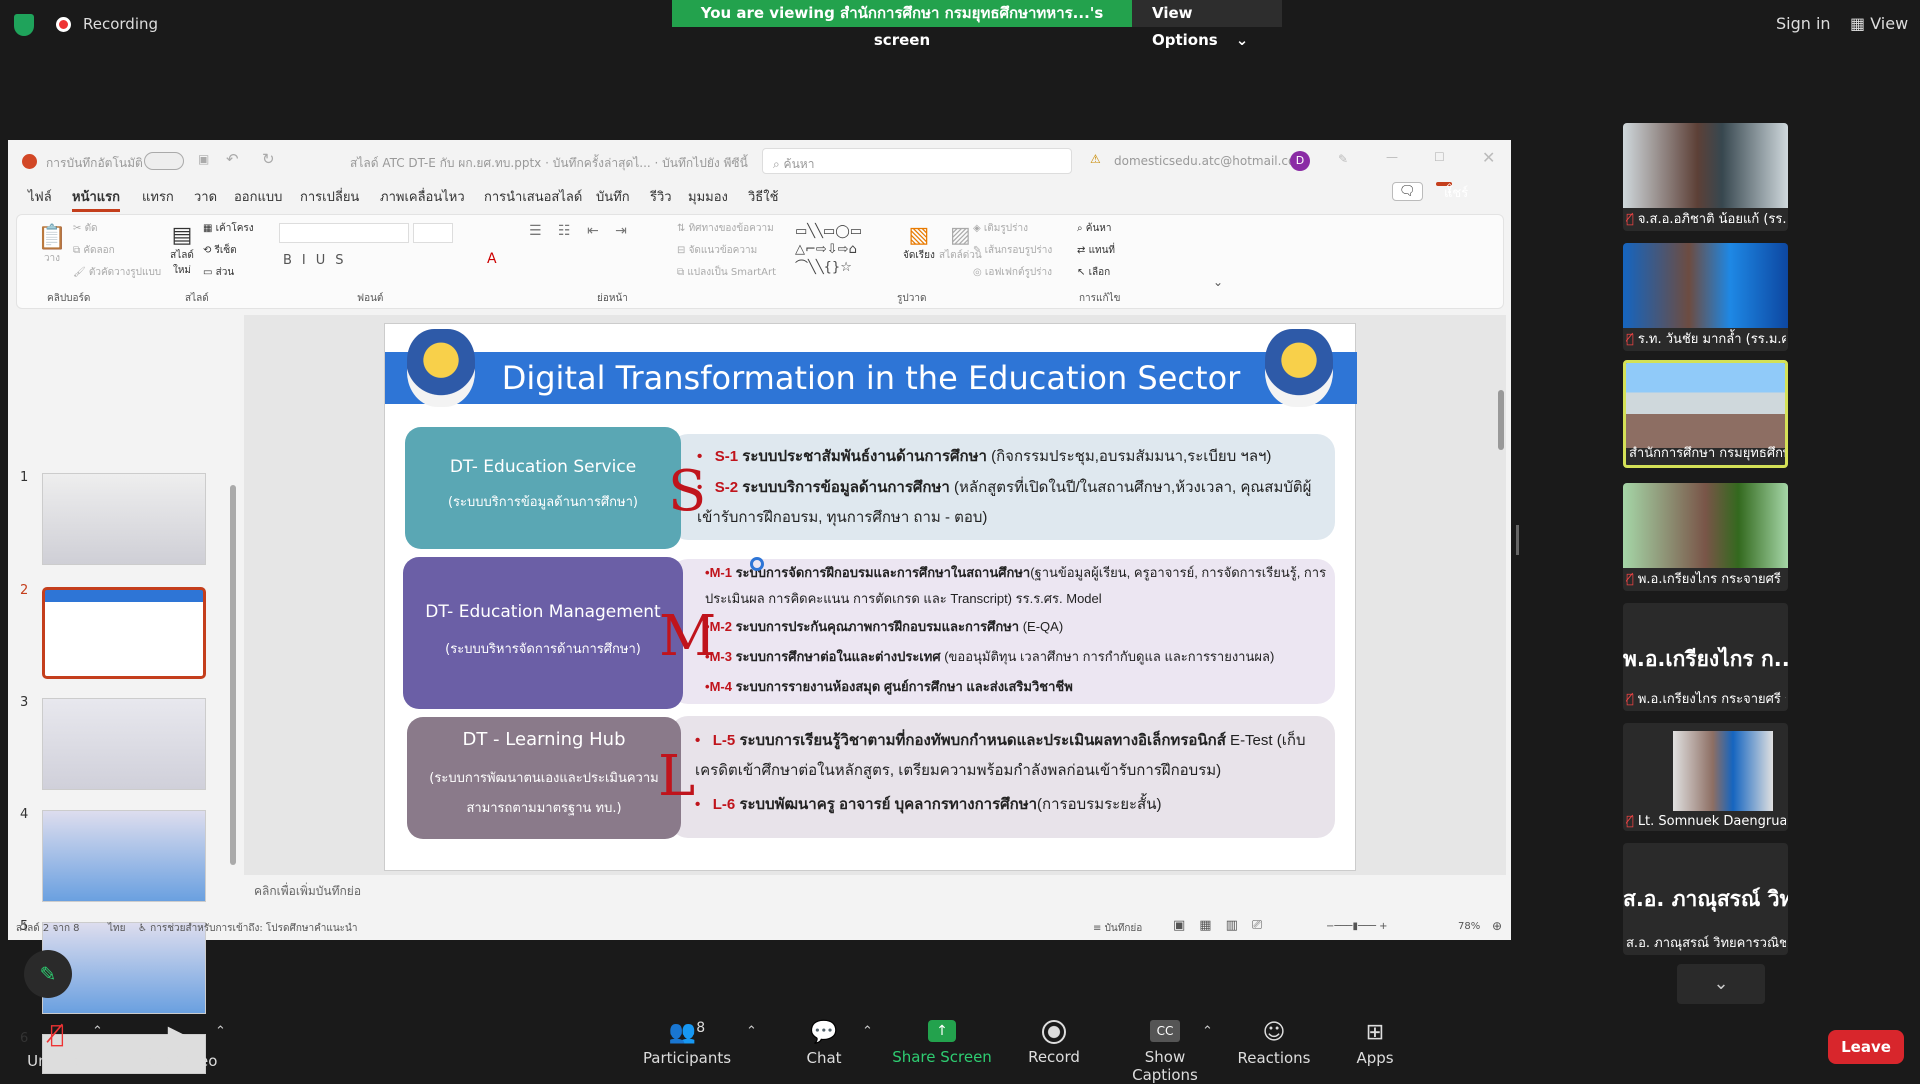 Image resolution: width=1920 pixels, height=1084 pixels. Describe the element at coordinates (1224, 925) in the screenshot. I see `view-mode-buttons: ▣▦▥⎚` at that location.